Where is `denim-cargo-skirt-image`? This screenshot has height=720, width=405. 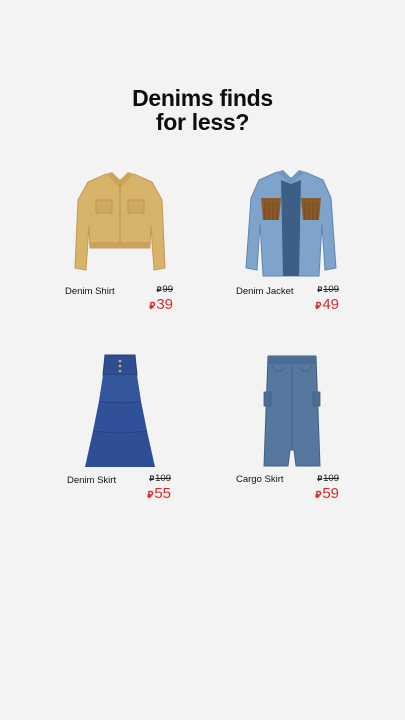
denim-cargo-skirt-image is located at coordinates (292, 411).